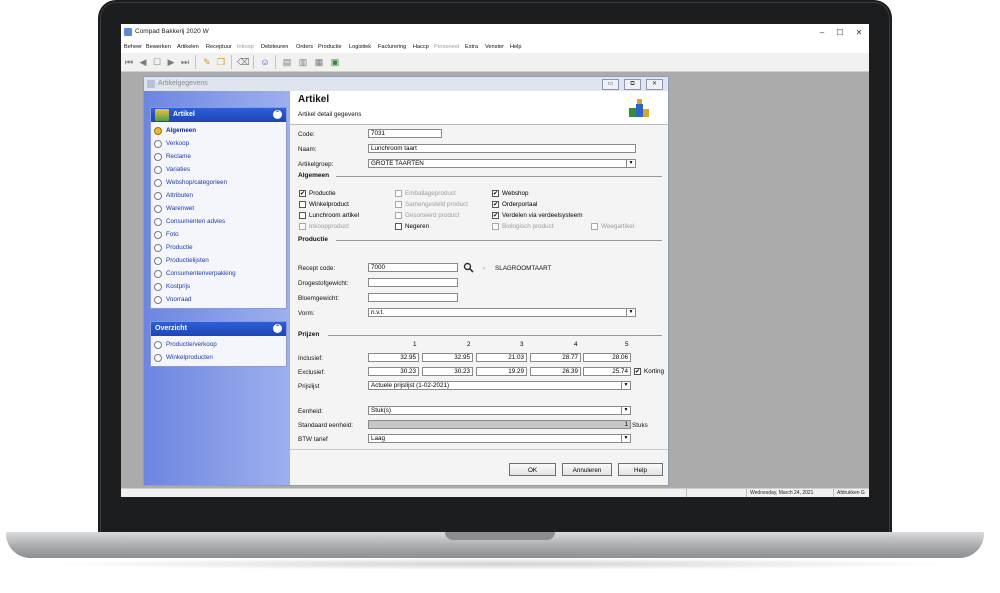 The image size is (1000, 593). Describe the element at coordinates (649, 371) in the screenshot. I see `korting-checkbox: ✔ Korting` at that location.